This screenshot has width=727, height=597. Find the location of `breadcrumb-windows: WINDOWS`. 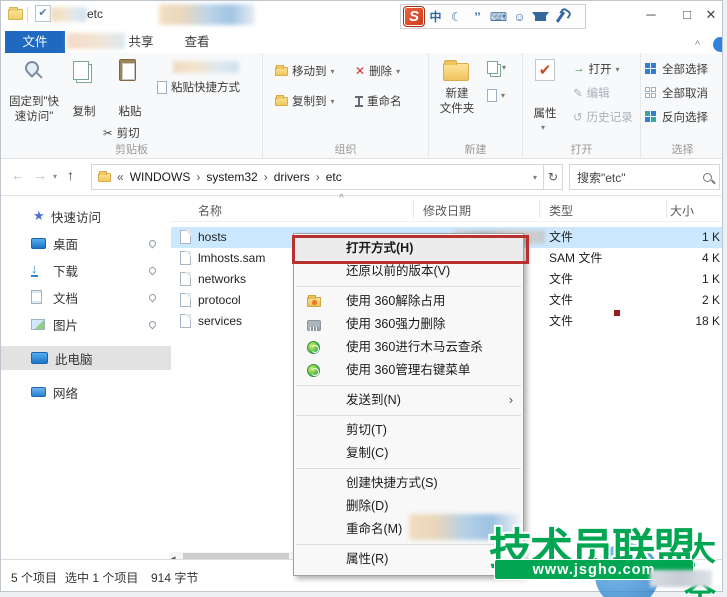

breadcrumb-windows: WINDOWS is located at coordinates (160, 177).